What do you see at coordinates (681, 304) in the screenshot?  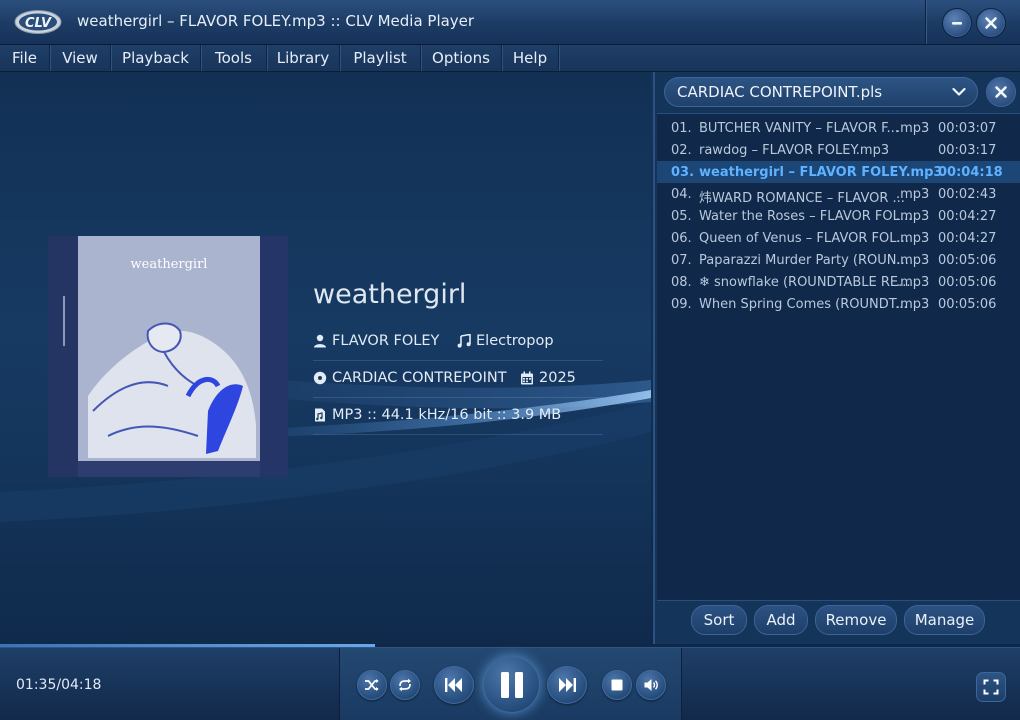 I see `track-number: 09.` at bounding box center [681, 304].